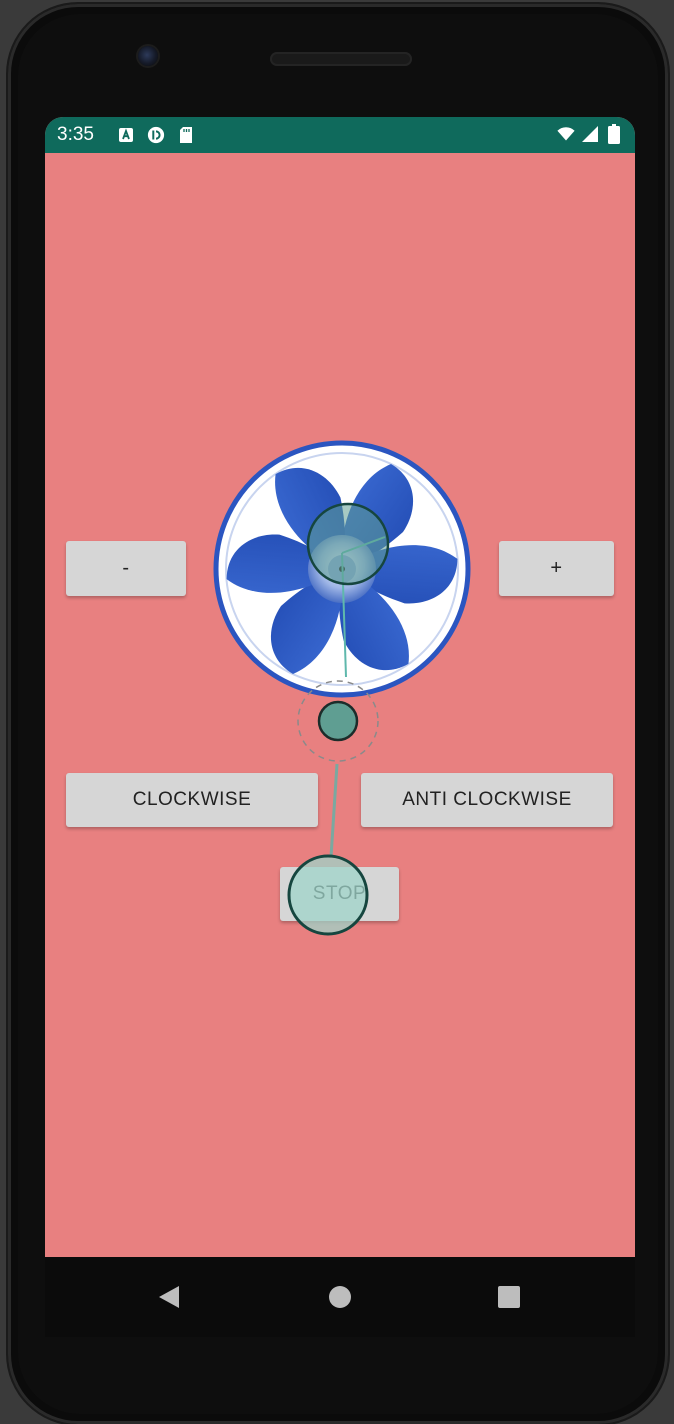 Image resolution: width=674 pixels, height=1424 pixels. I want to click on recents-icon, so click(509, 1297).